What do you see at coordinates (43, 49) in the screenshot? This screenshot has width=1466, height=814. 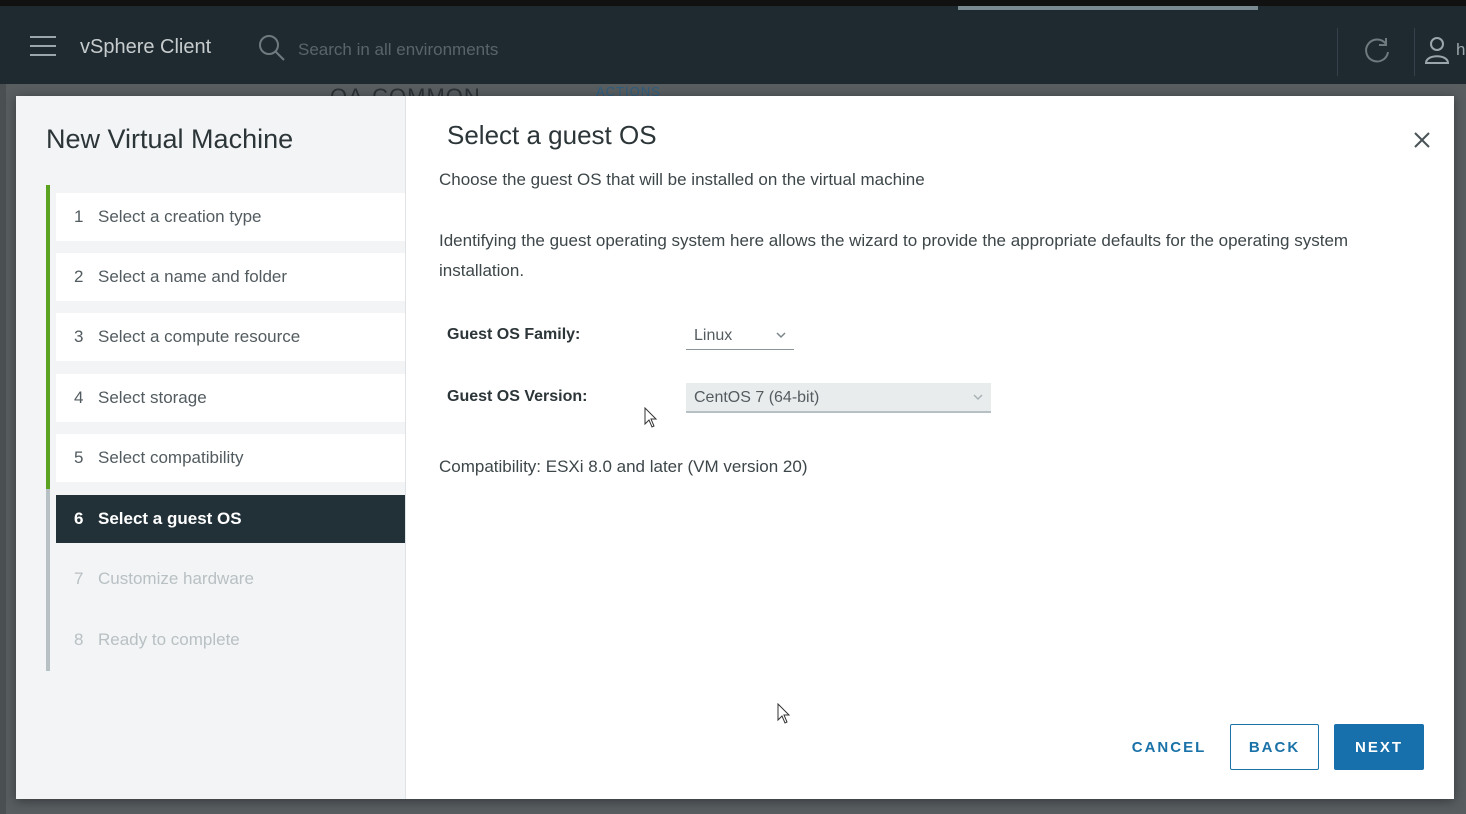 I see `menu-icon` at bounding box center [43, 49].